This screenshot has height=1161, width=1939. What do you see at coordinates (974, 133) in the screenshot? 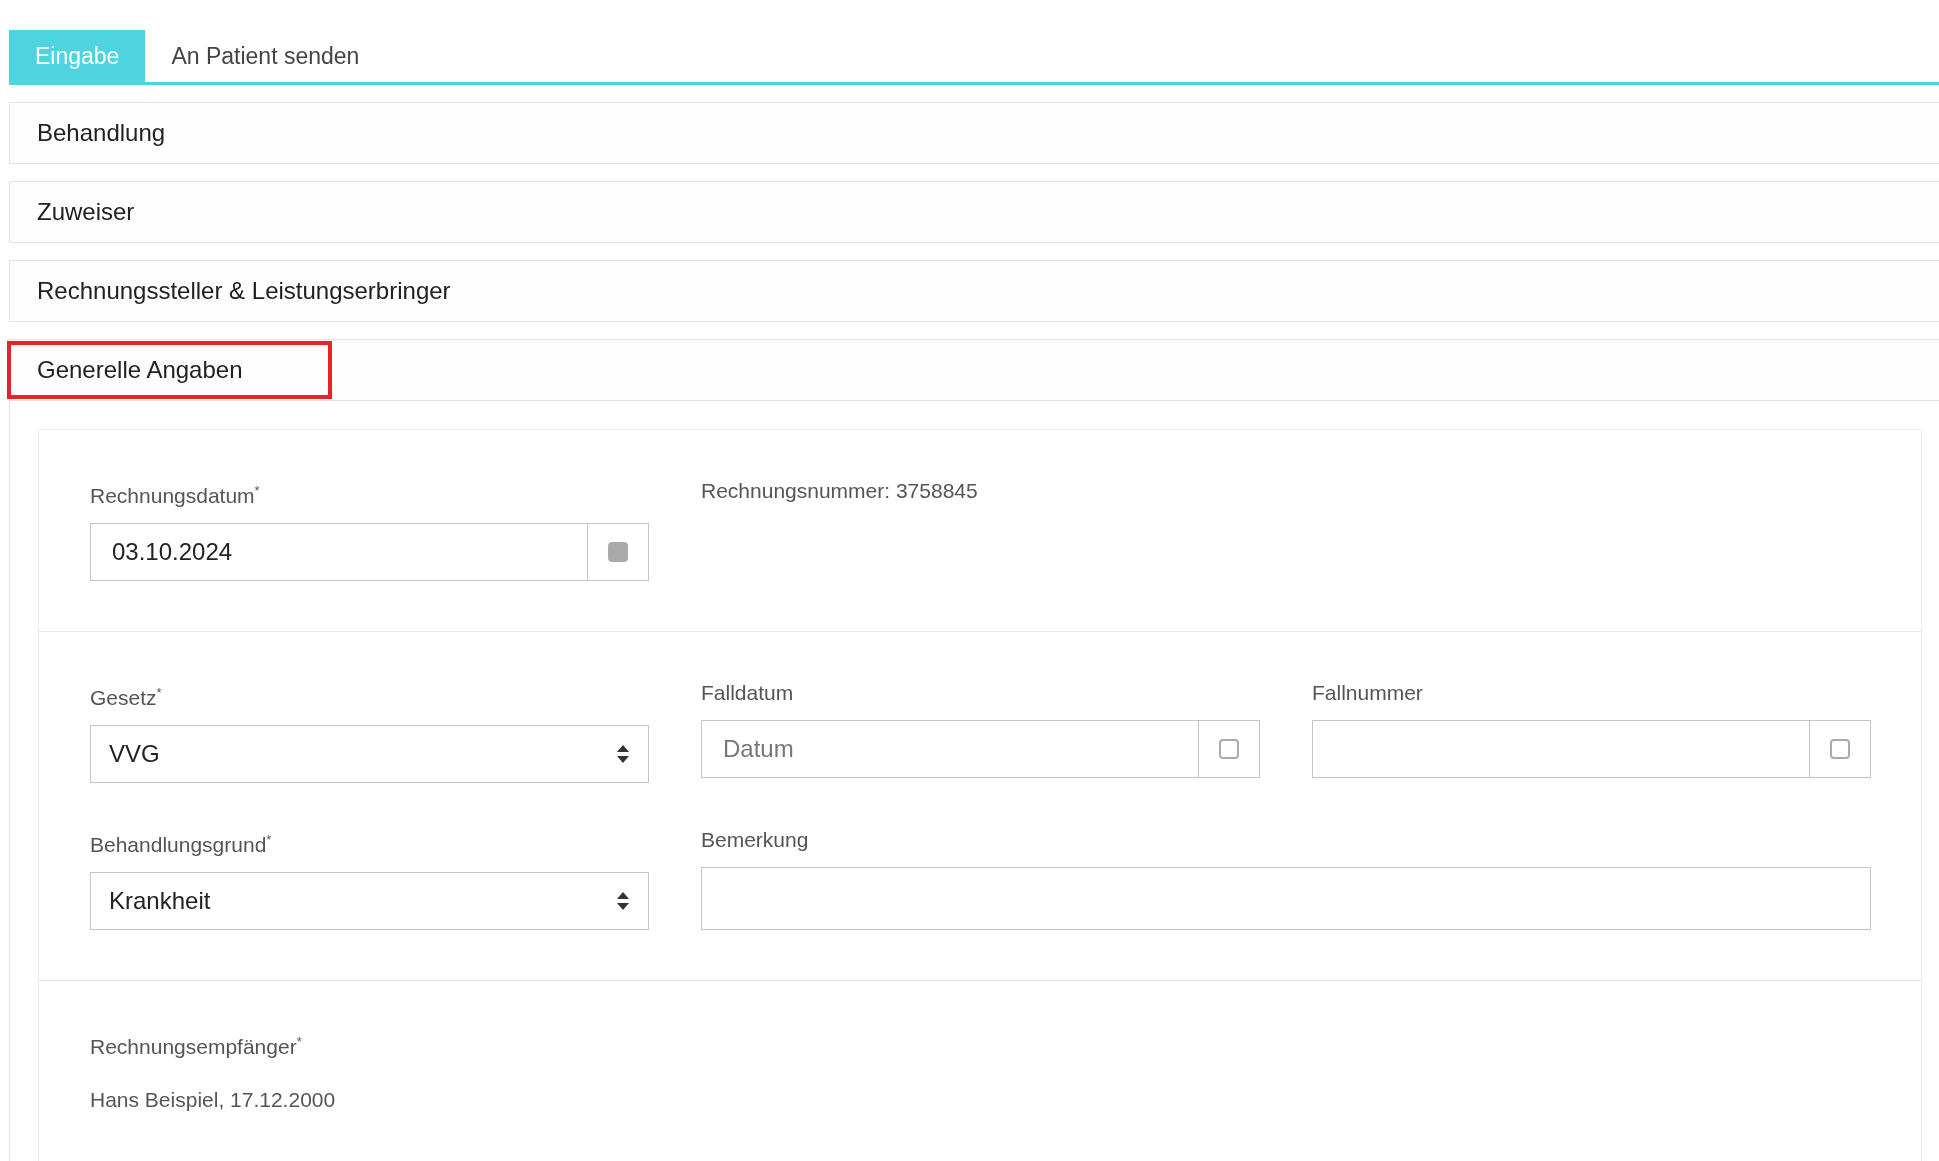
I see `section-header: Behandlung` at bounding box center [974, 133].